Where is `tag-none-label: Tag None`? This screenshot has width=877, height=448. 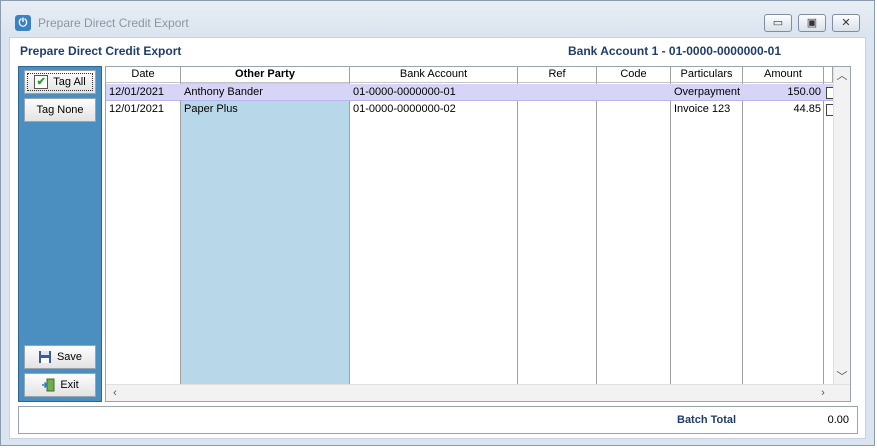
tag-none-label: Tag None is located at coordinates (60, 110).